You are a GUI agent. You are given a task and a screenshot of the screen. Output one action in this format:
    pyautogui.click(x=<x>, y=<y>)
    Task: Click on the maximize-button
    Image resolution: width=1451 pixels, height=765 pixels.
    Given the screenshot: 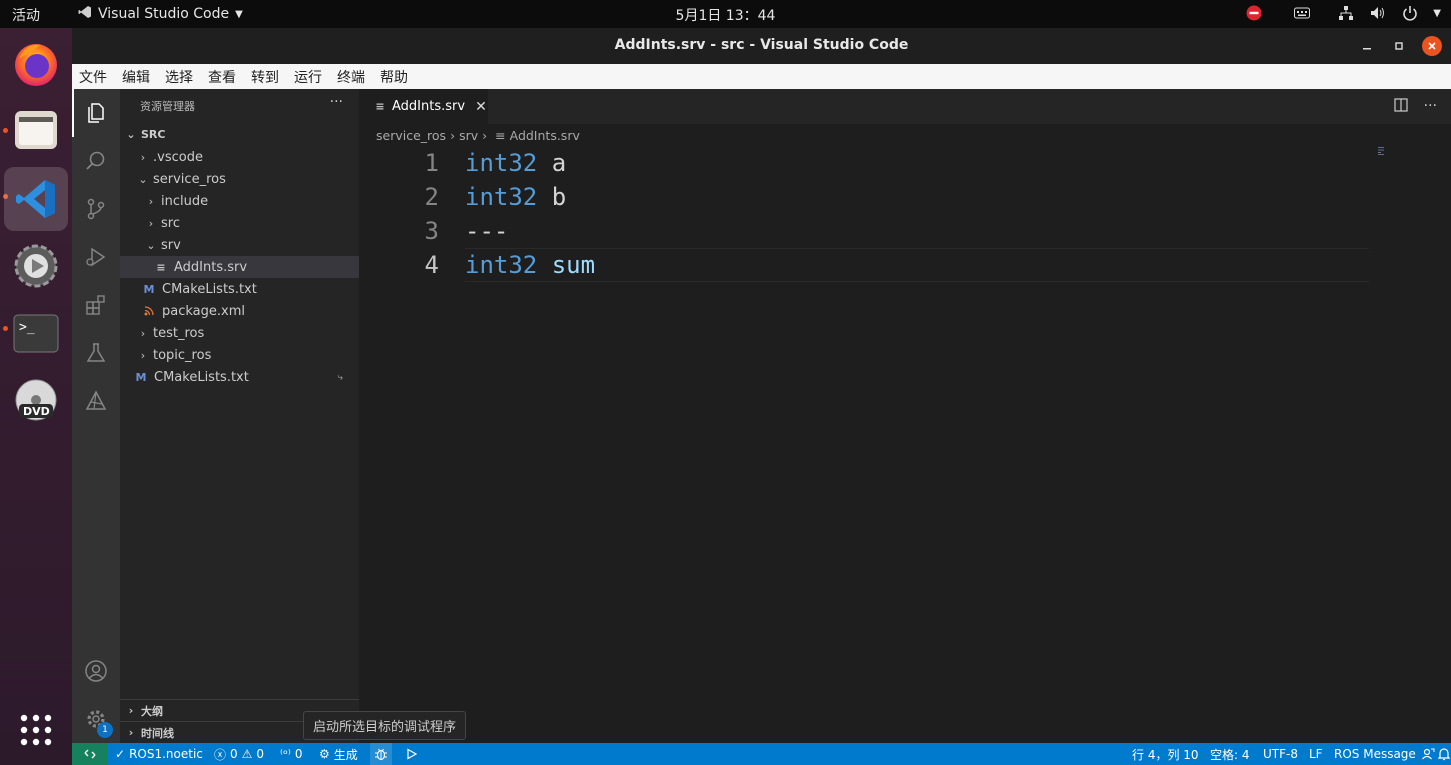 What is the action you would take?
    pyautogui.click(x=1399, y=46)
    